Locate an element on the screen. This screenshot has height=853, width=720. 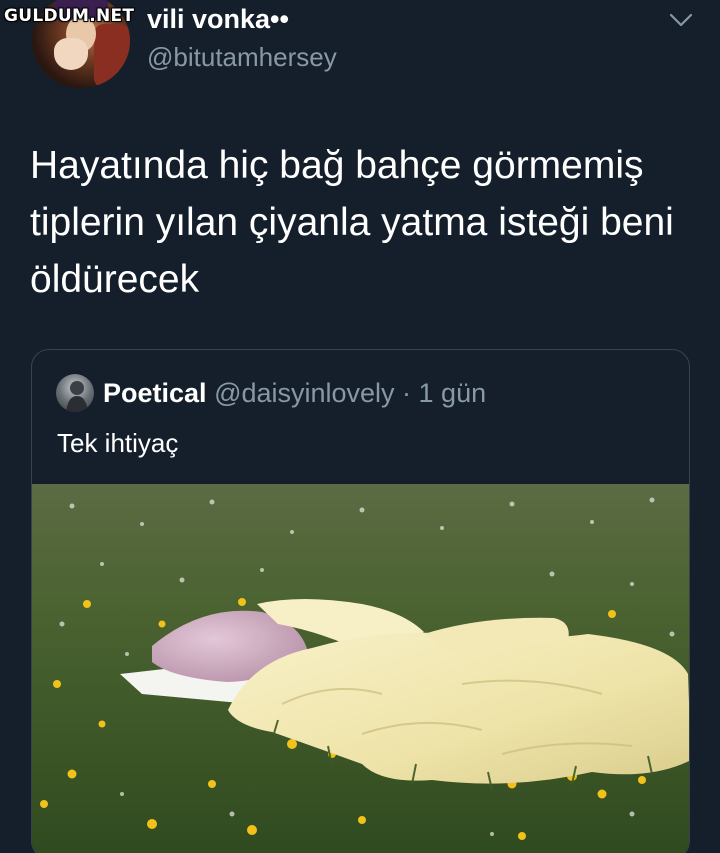
watermark: GULDUM.NET is located at coordinates (69, 16).